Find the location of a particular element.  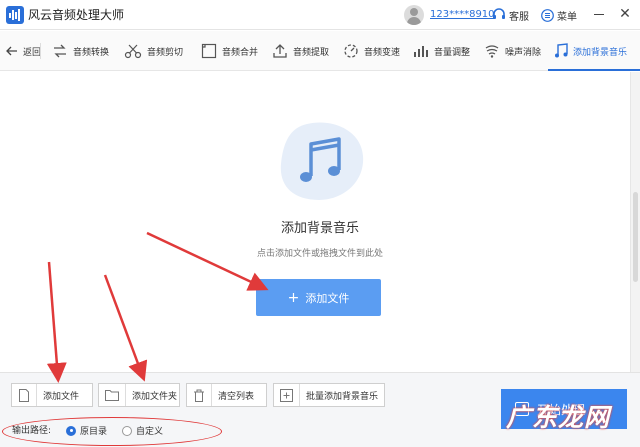

app-title: 风云音频处理大师 is located at coordinates (76, 15).